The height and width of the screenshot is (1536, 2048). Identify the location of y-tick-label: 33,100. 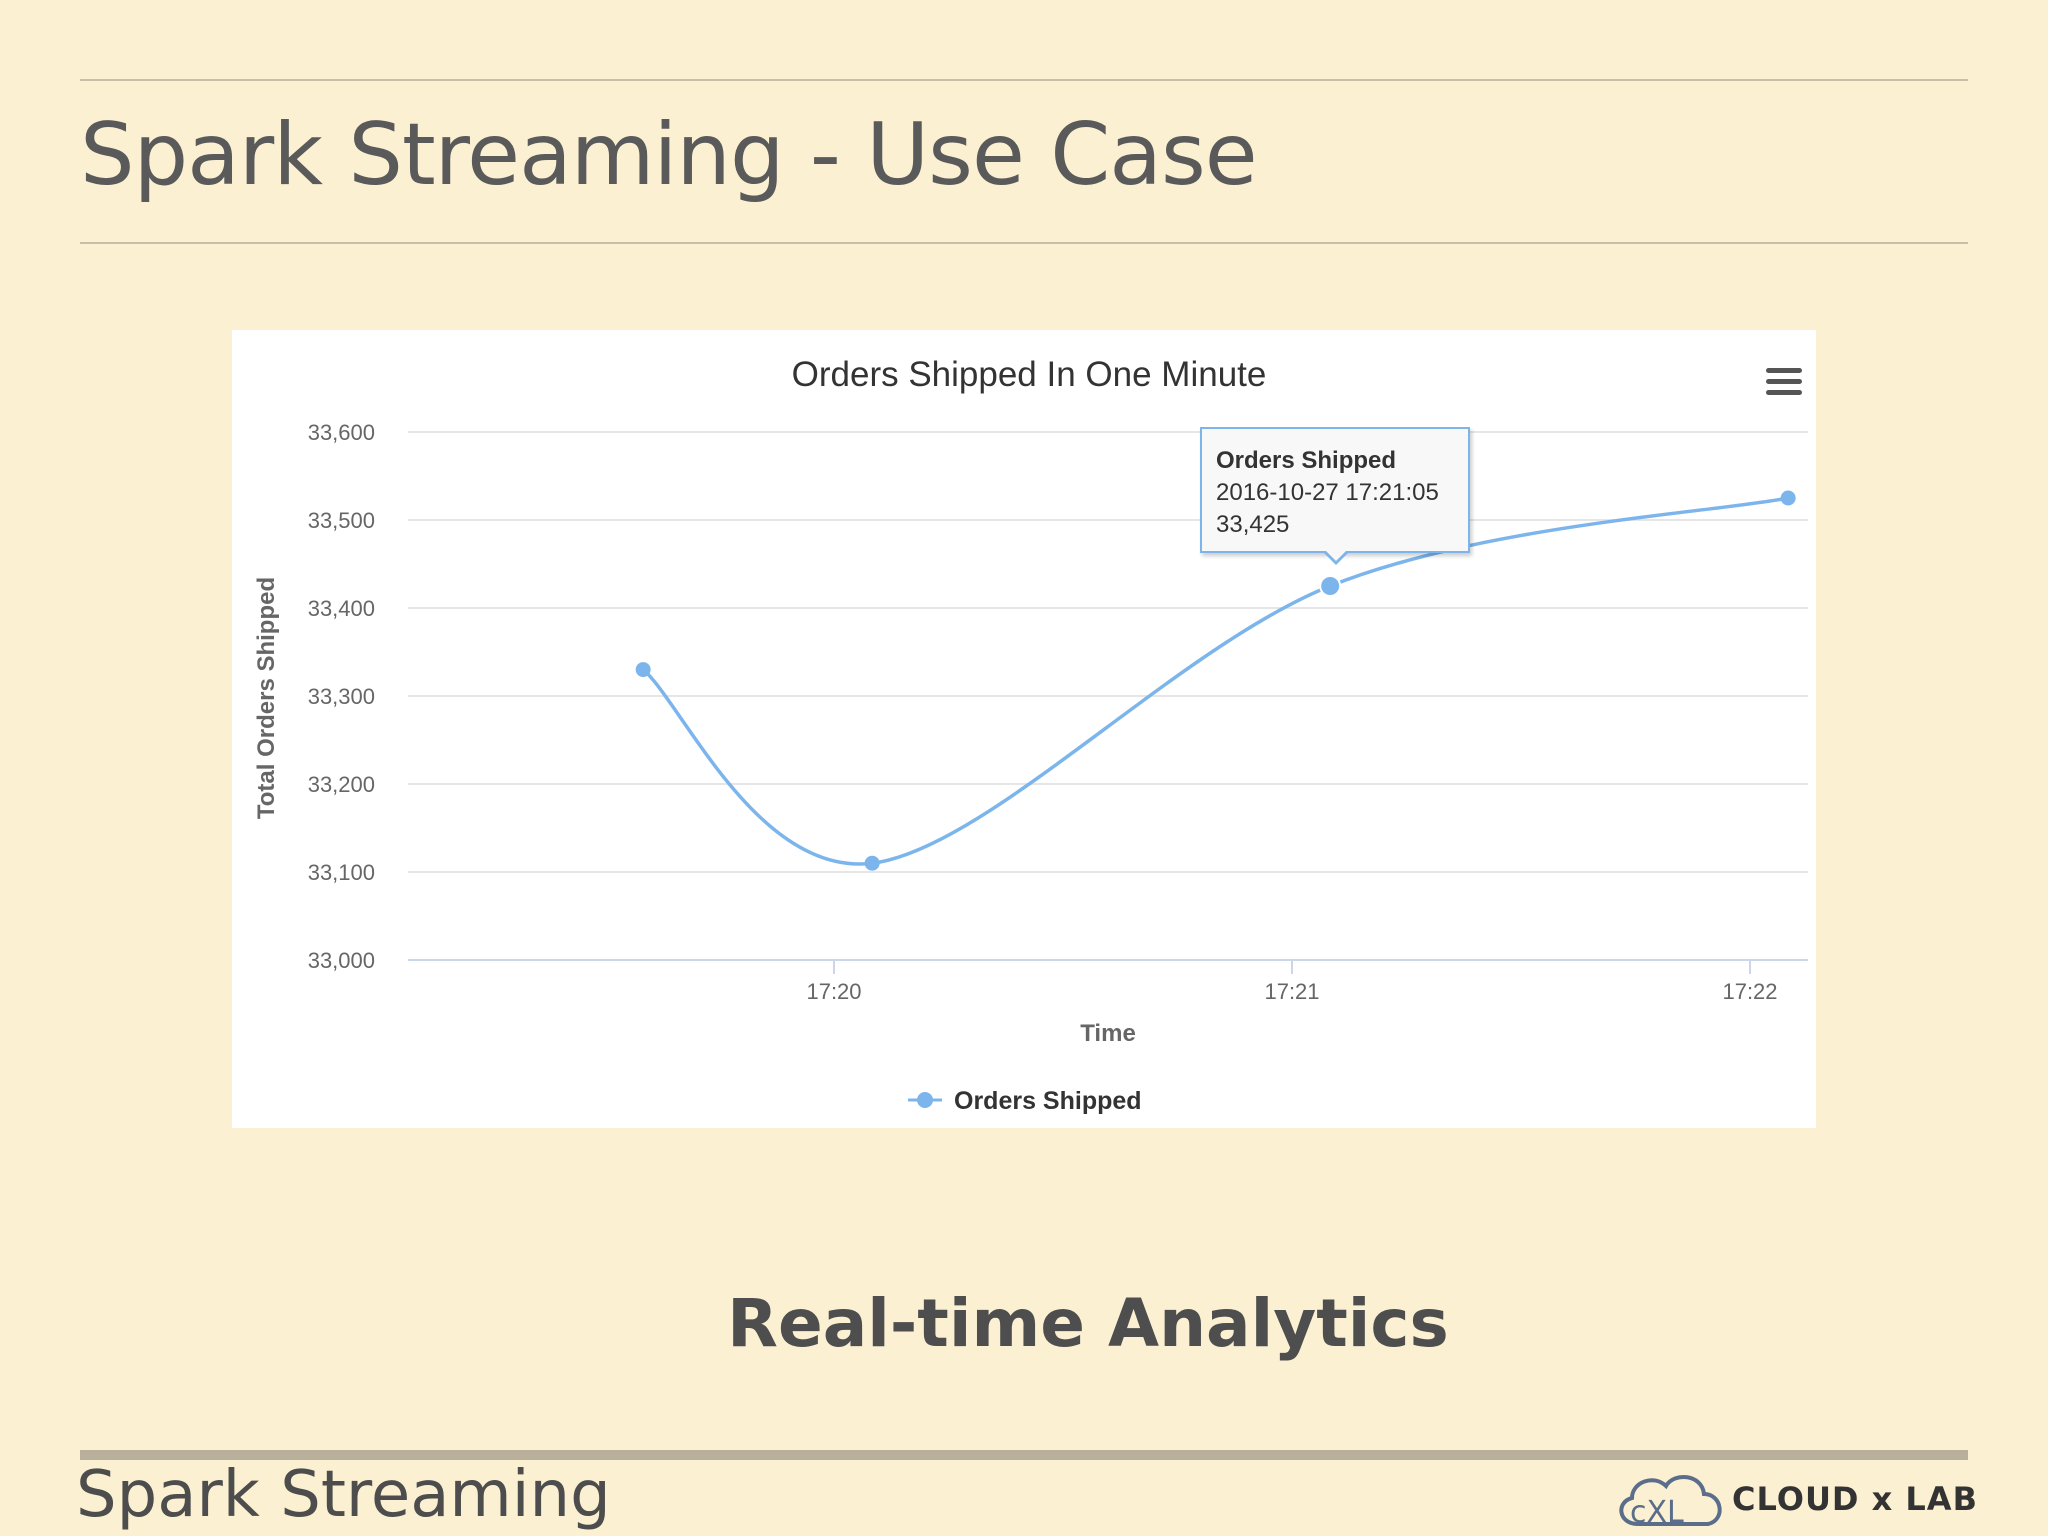
(341, 872).